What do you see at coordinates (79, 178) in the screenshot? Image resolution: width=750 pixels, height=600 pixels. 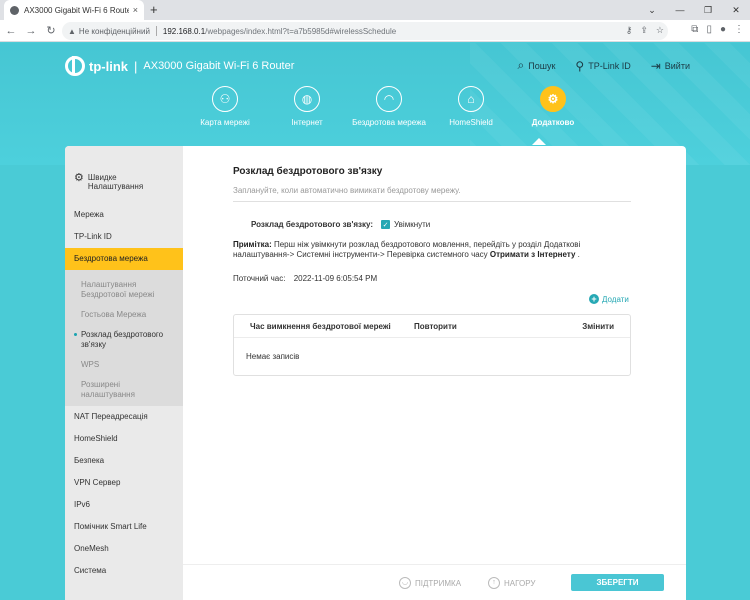 I see `quick-setup-icon: ⚙` at bounding box center [79, 178].